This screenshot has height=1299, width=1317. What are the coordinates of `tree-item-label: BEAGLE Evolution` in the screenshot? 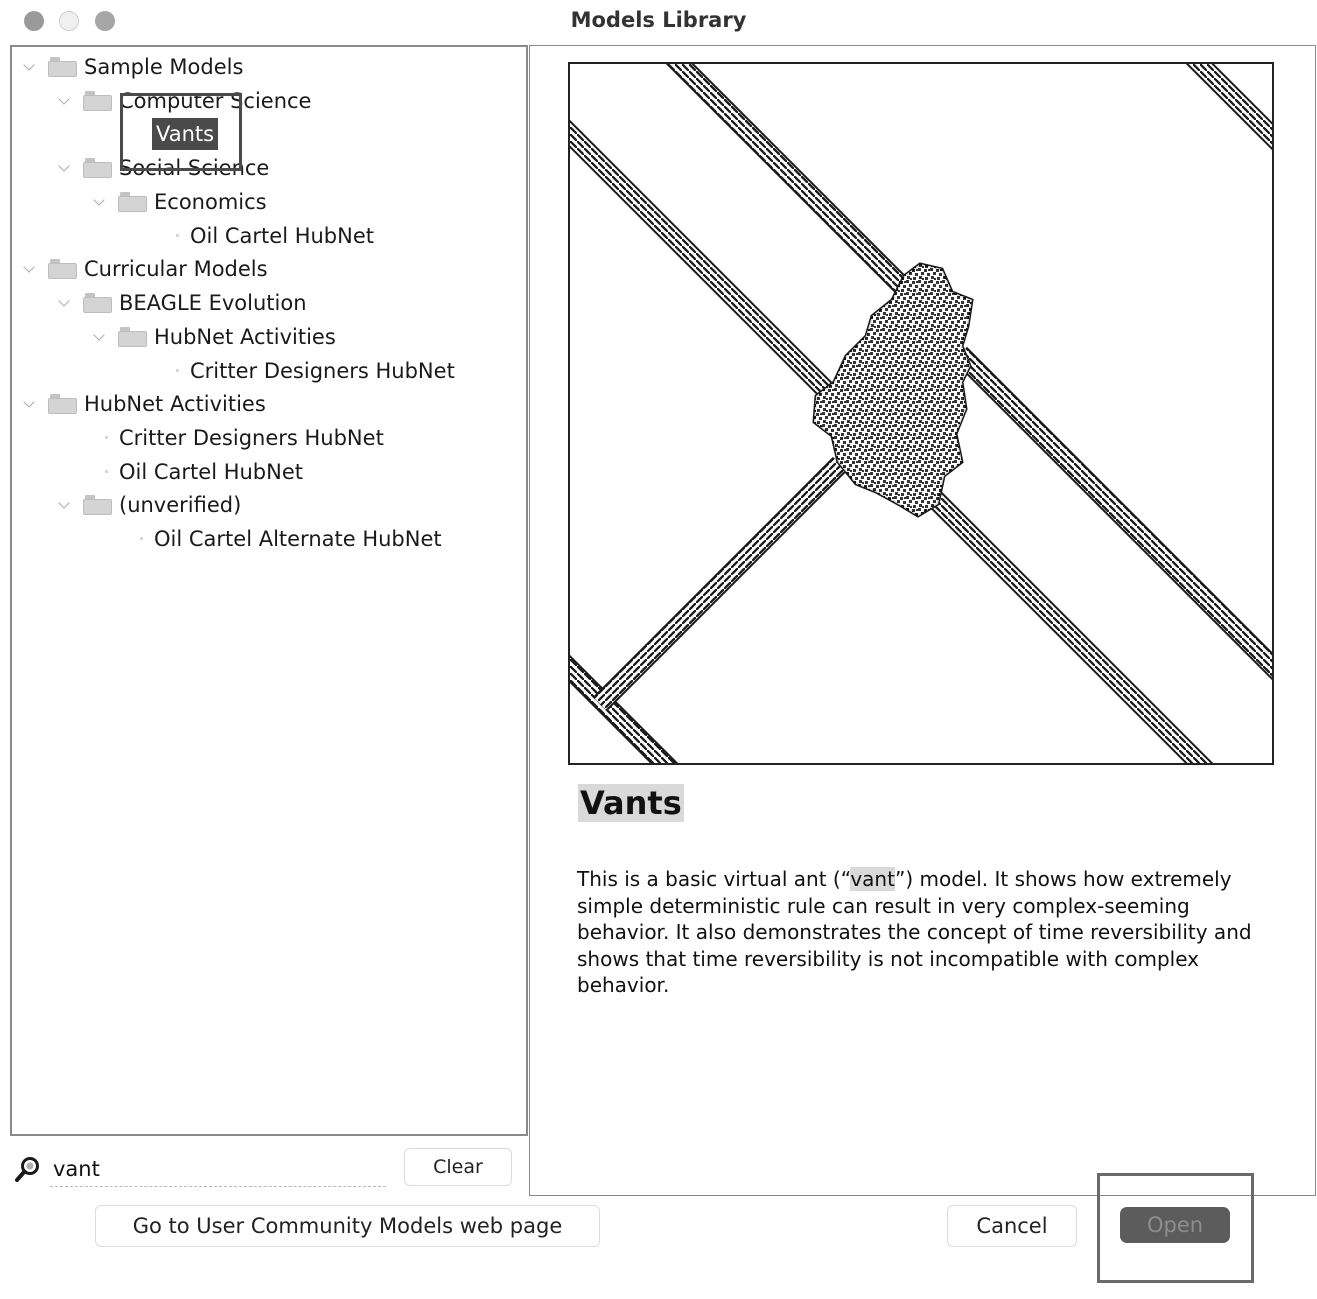 It's located at (213, 303).